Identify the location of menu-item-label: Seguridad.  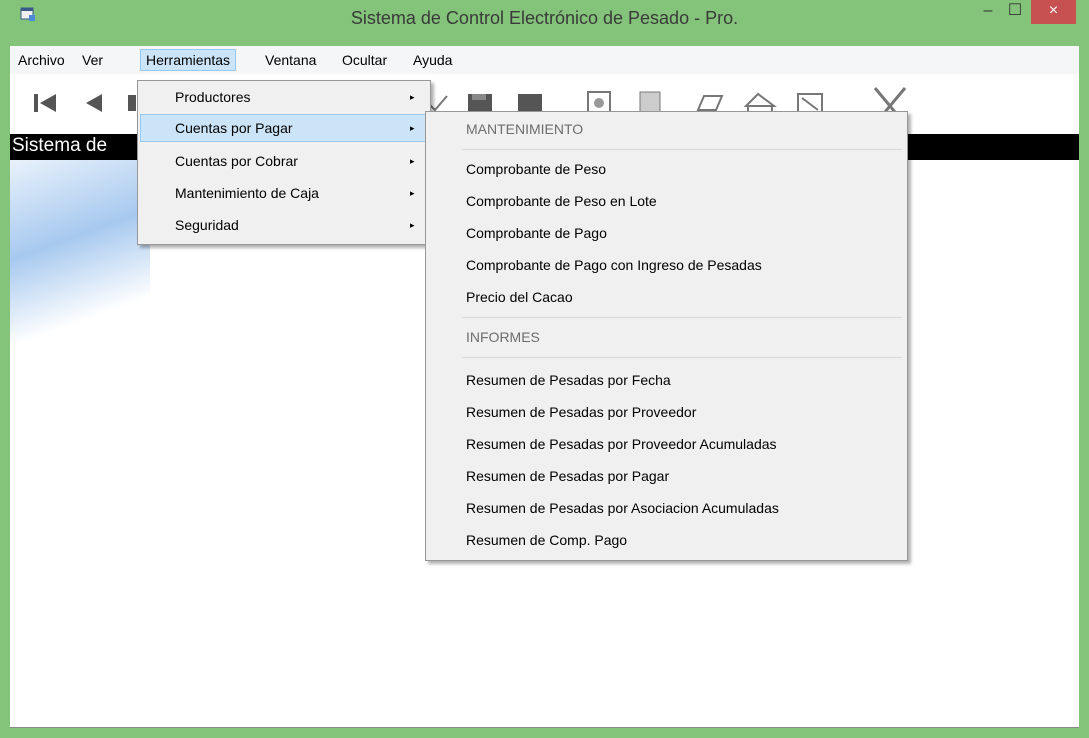
(207, 225).